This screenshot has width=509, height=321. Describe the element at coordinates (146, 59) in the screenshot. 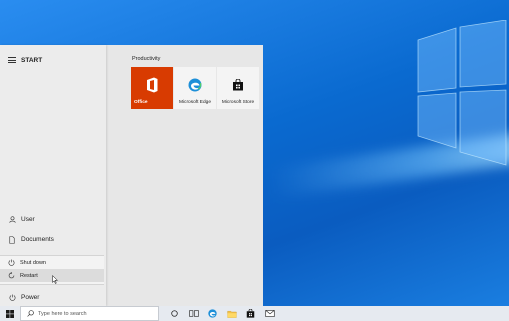

I see `tile-group-title: Productivity` at that location.